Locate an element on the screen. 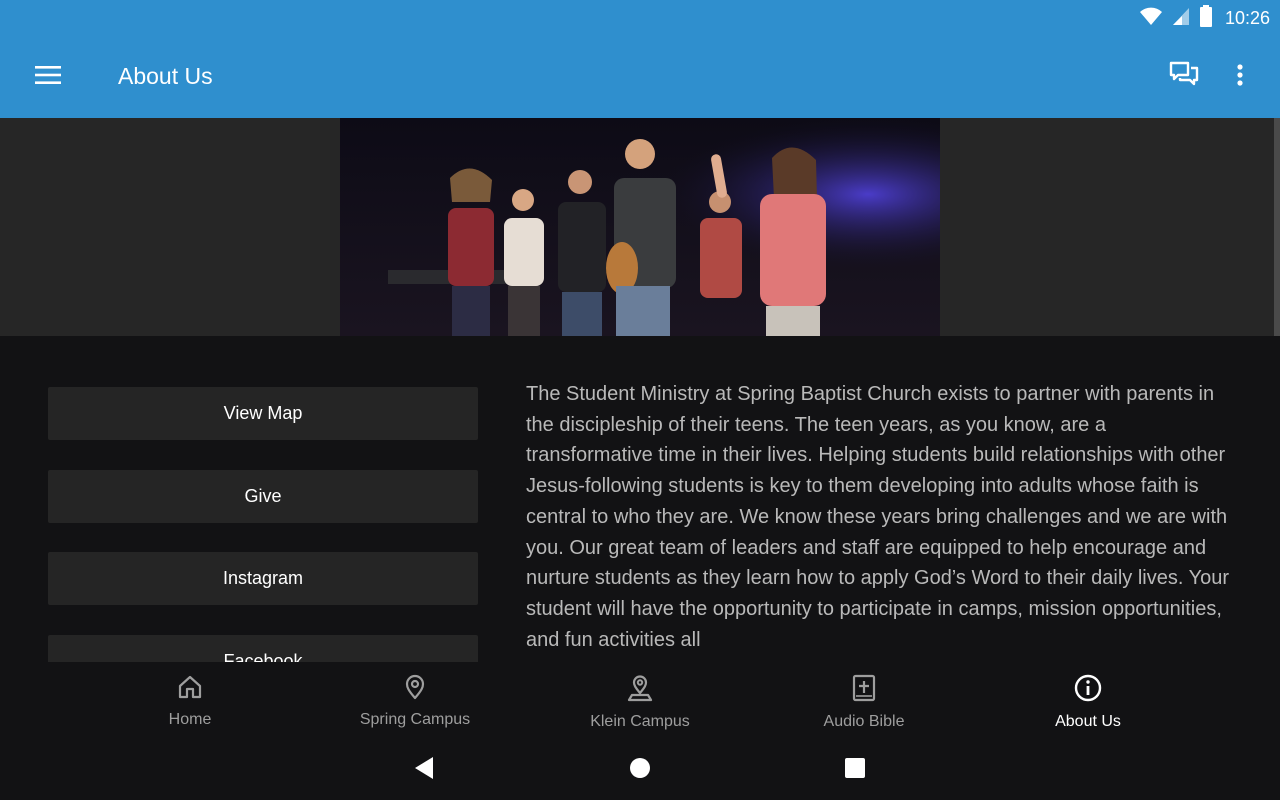 The height and width of the screenshot is (800, 1280). back-button is located at coordinates (424, 770).